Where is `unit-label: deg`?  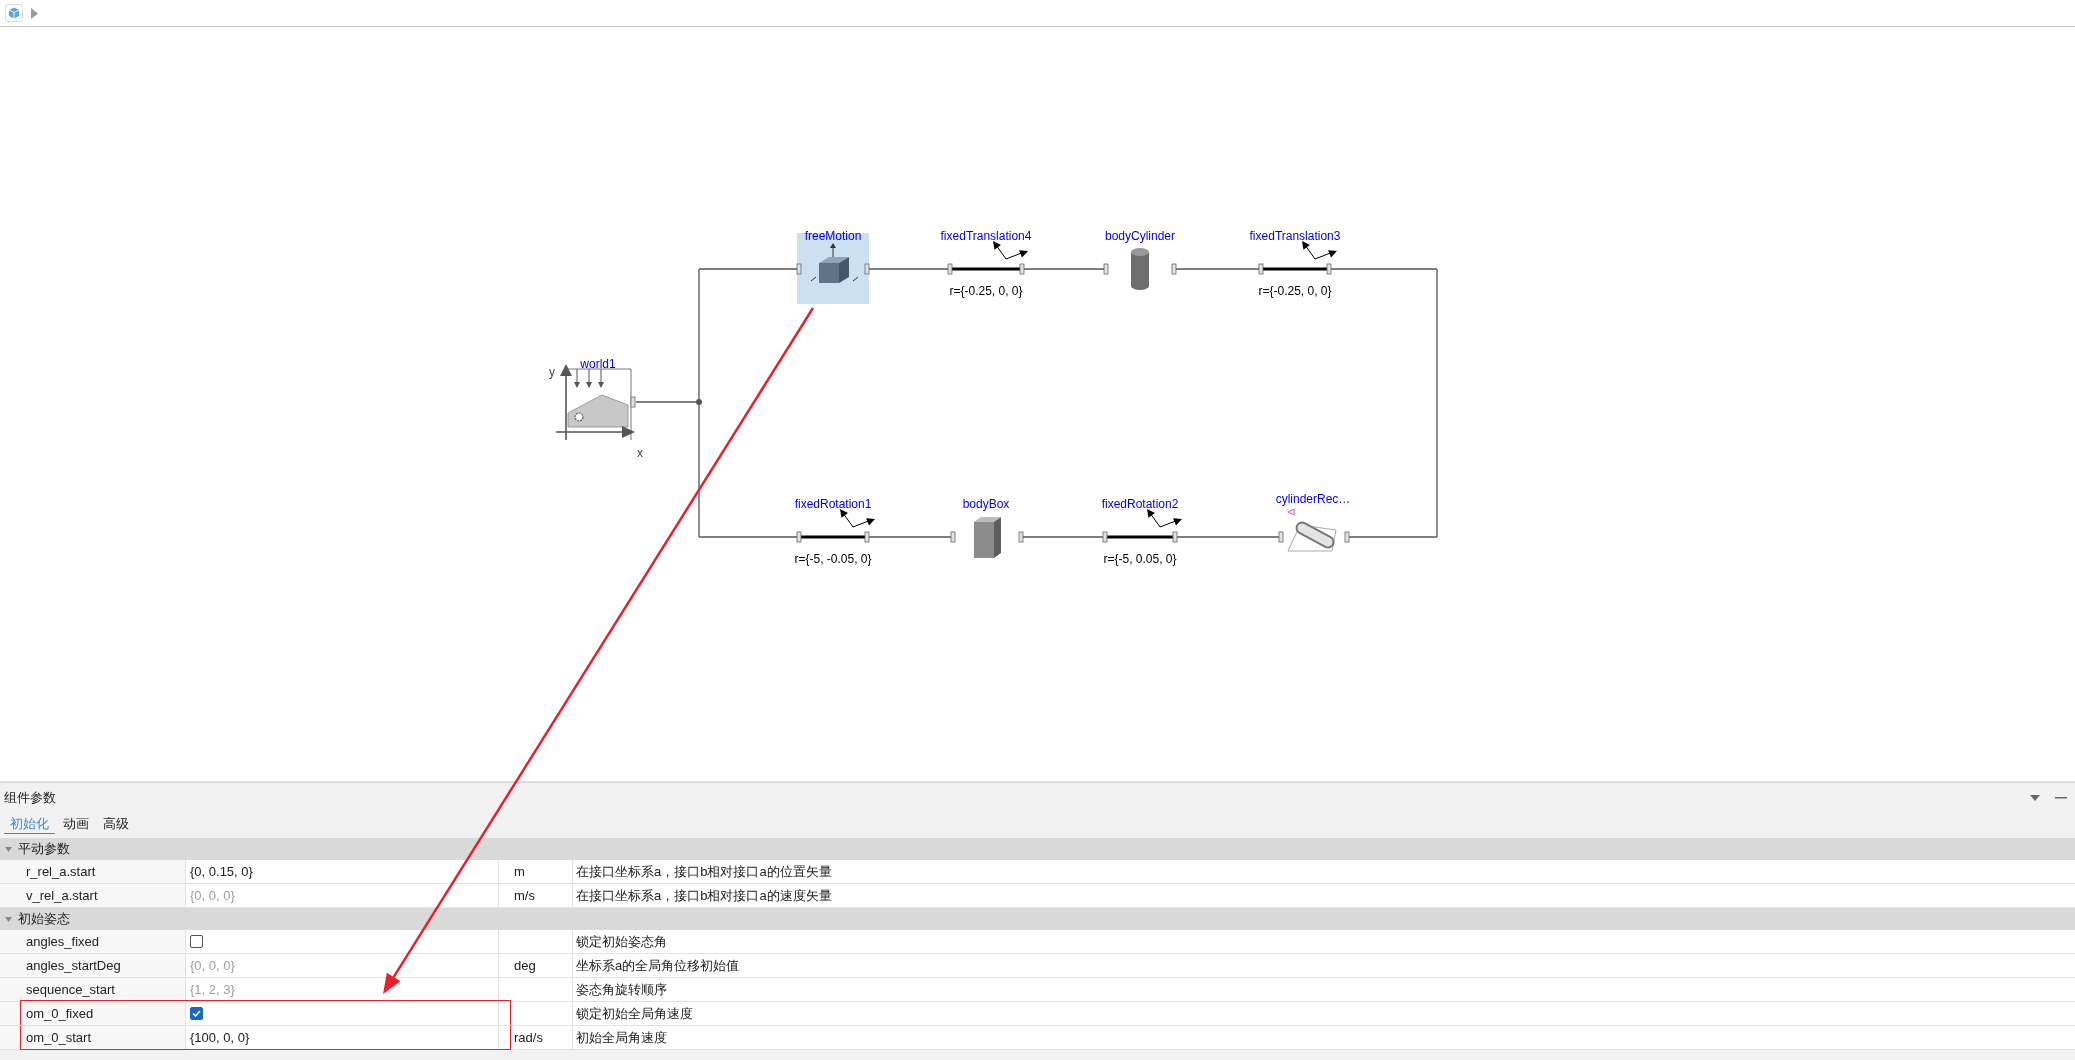 unit-label: deg is located at coordinates (525, 965).